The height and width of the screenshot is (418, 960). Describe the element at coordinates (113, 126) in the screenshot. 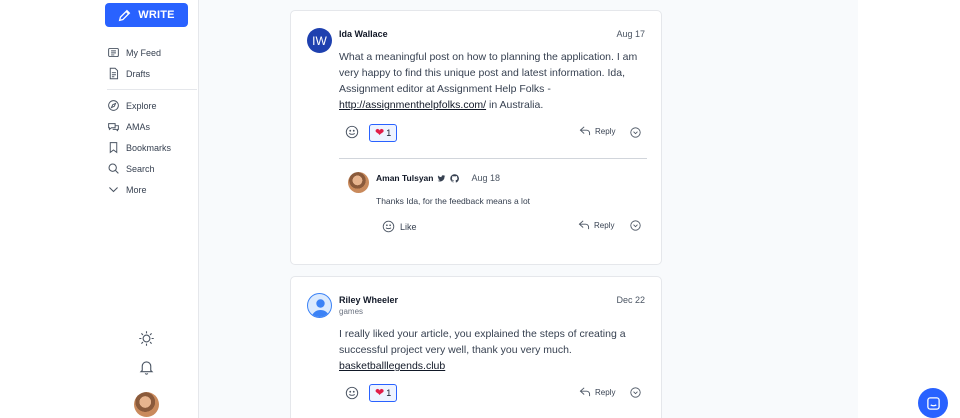

I see `amas-icon` at that location.